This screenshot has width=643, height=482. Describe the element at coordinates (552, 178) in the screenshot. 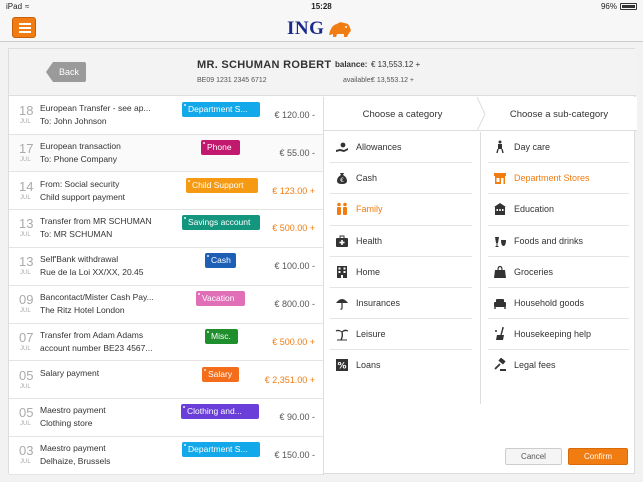

I see `subcategory-label: Department Stores` at that location.